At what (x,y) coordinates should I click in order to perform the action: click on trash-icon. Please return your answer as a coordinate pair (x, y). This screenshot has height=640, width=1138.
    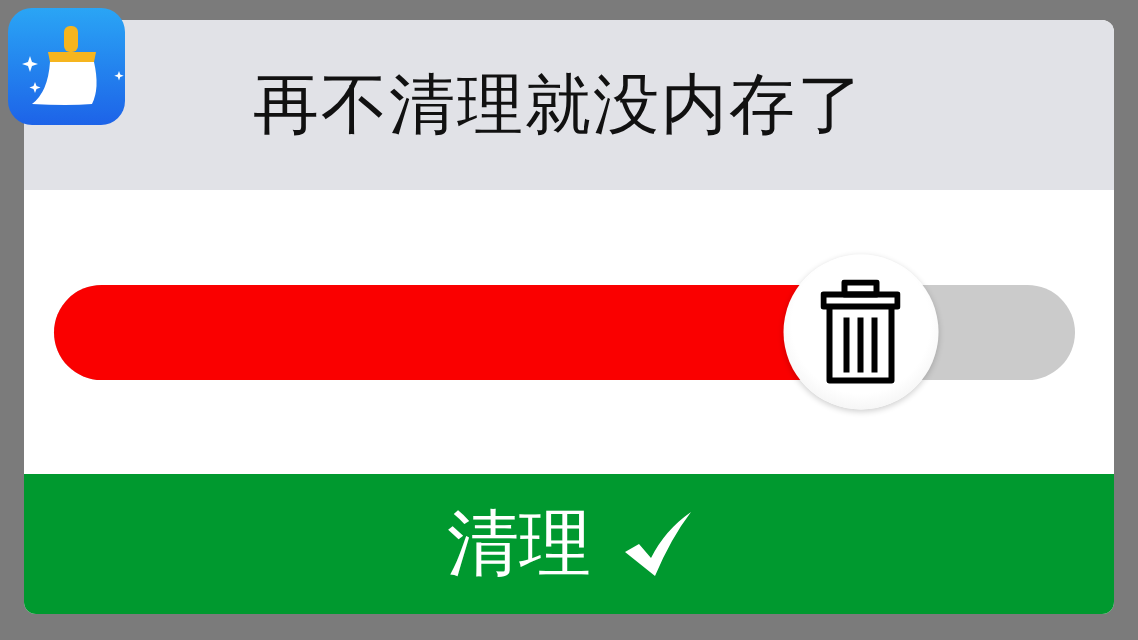
    Looking at the image, I should click on (860, 332).